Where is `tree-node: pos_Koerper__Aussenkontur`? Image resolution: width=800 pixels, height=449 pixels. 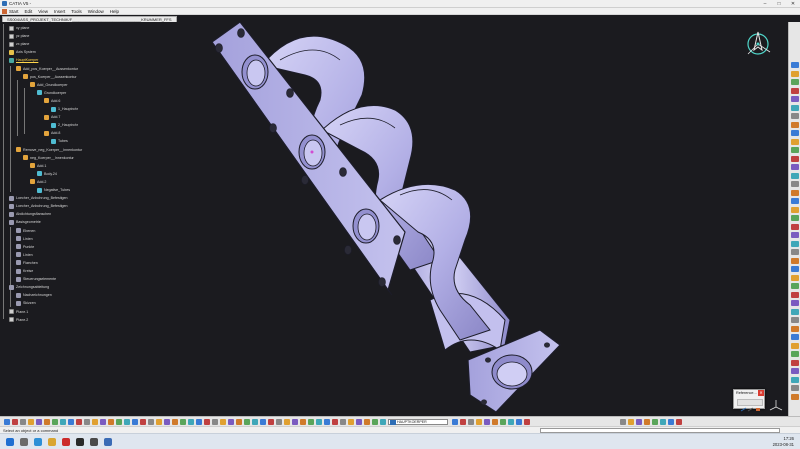
tree-node: pos_Koerper__Aussenkontur is located at coordinates (50, 77).